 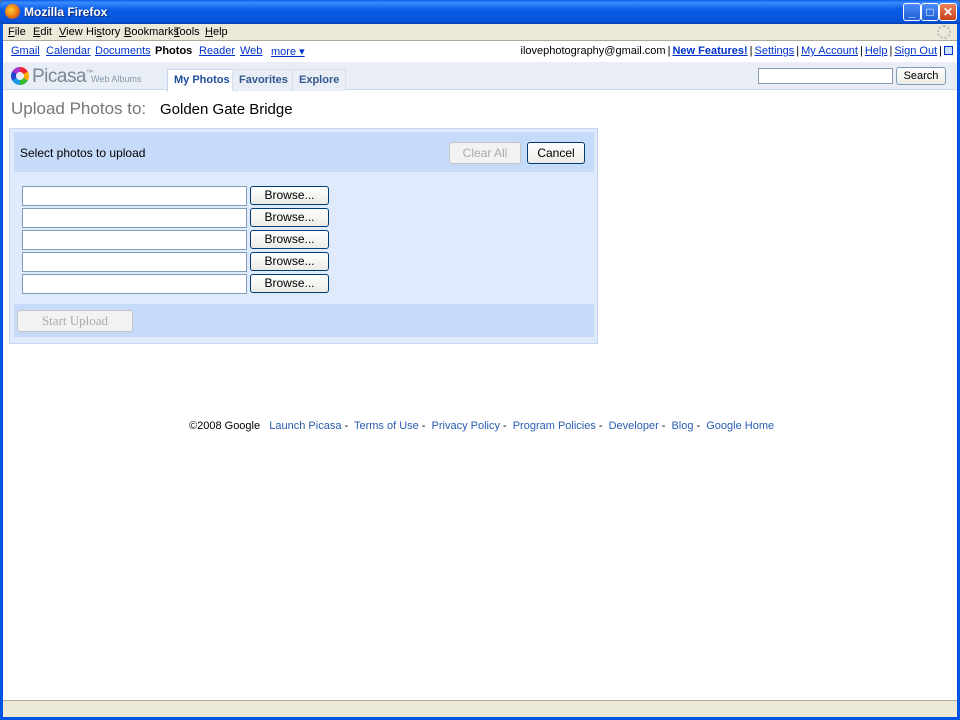 What do you see at coordinates (740, 426) in the screenshot?
I see `footer-google-home-link: Google Home` at bounding box center [740, 426].